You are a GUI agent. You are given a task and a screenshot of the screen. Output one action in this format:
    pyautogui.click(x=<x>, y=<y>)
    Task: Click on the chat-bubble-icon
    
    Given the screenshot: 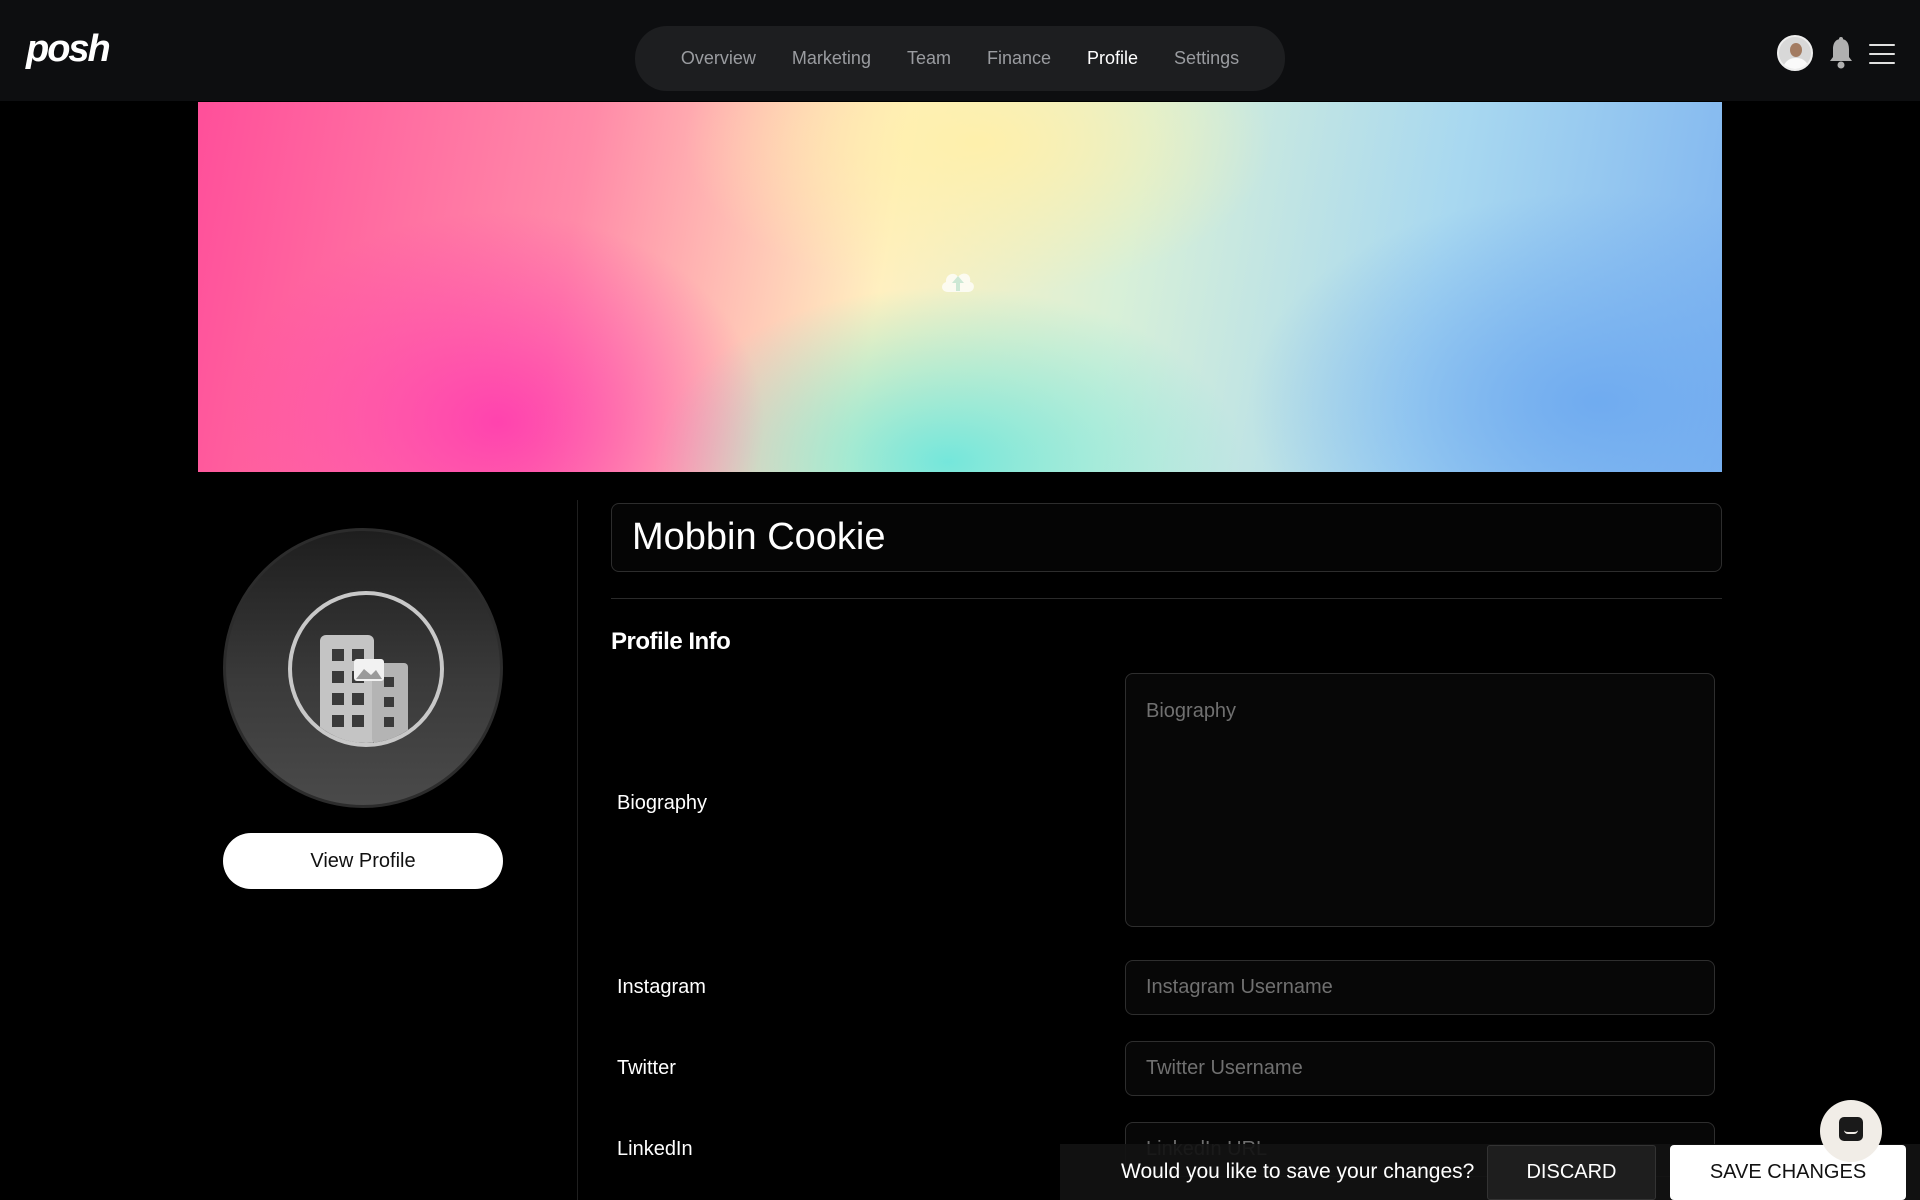 What is the action you would take?
    pyautogui.click(x=1851, y=1129)
    